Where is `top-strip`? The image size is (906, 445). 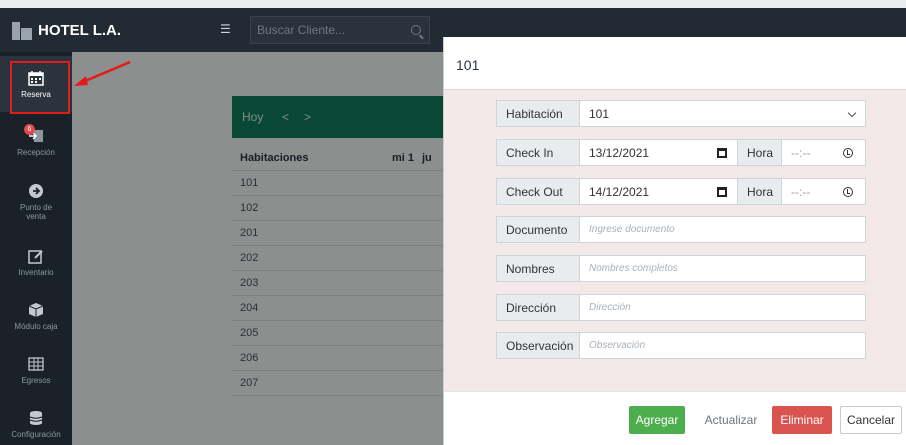
top-strip is located at coordinates (453, 4).